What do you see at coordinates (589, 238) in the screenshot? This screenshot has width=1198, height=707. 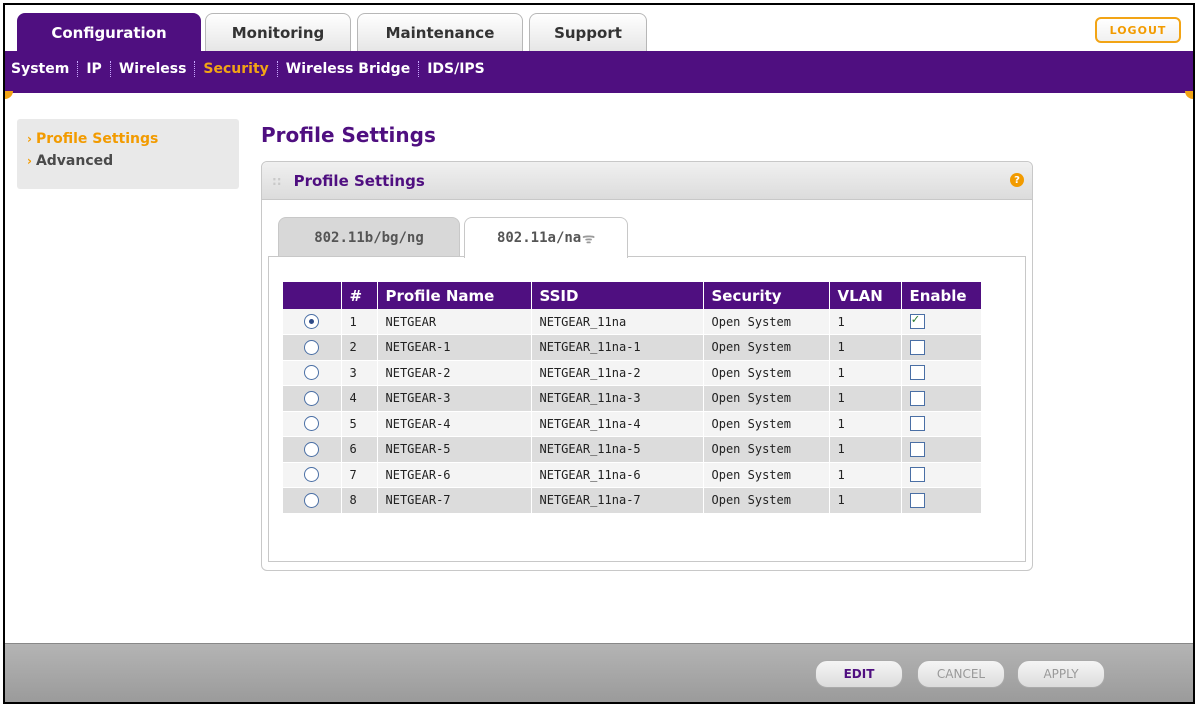 I see `wifi-icon: ᯤ` at bounding box center [589, 238].